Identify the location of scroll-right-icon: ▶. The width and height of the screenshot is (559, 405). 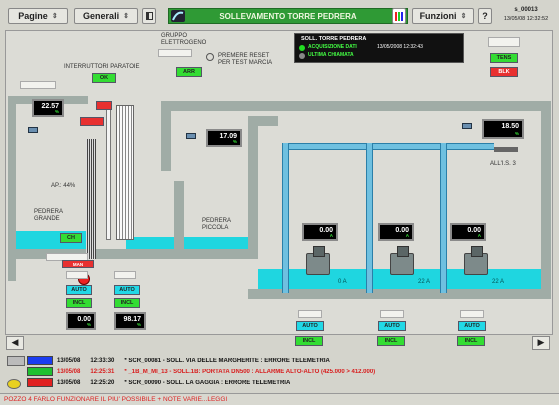
(541, 343).